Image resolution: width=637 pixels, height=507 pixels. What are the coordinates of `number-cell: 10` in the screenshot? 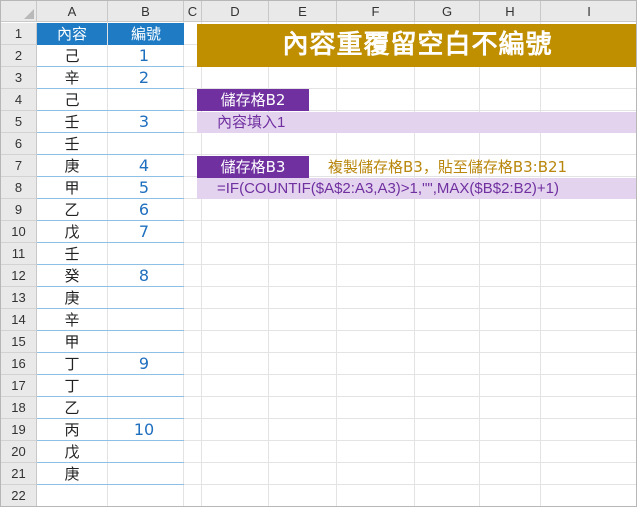 It's located at (144, 430).